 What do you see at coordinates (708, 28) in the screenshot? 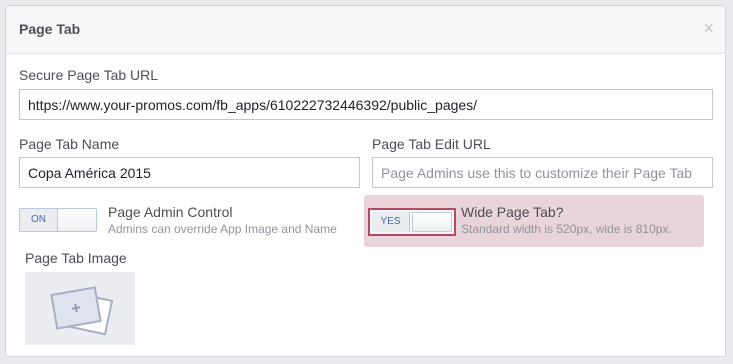
I see `close-icon: ×` at bounding box center [708, 28].